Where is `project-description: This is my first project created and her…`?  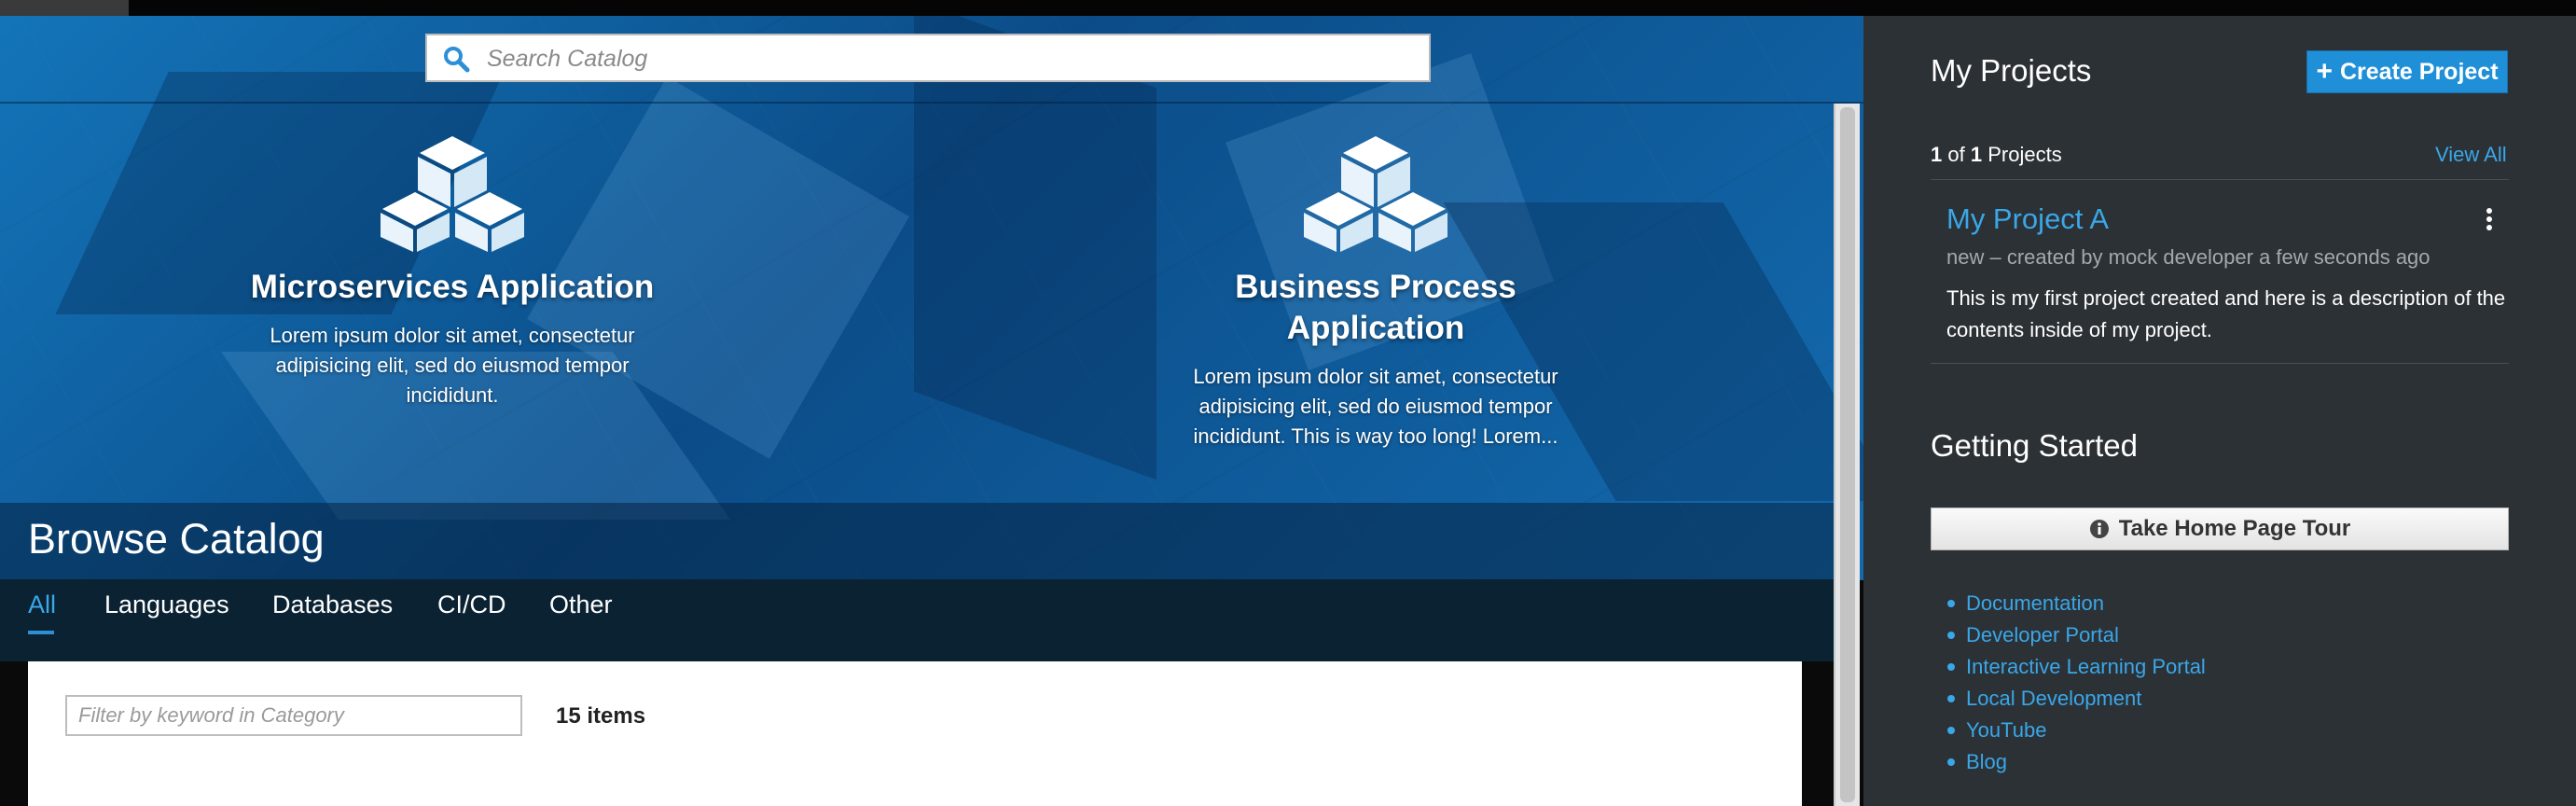
project-description: This is my first project created and her… is located at coordinates (2226, 313).